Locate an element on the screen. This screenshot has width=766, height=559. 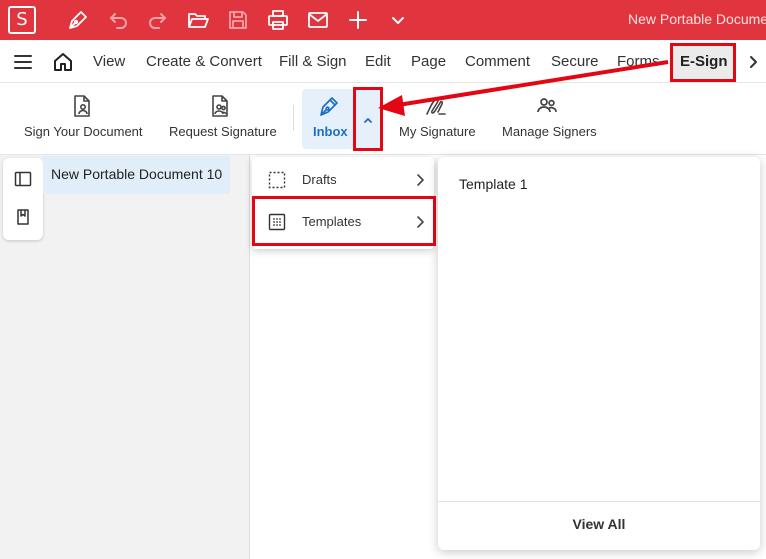
window-title: New Portable Docume is located at coordinates (697, 19).